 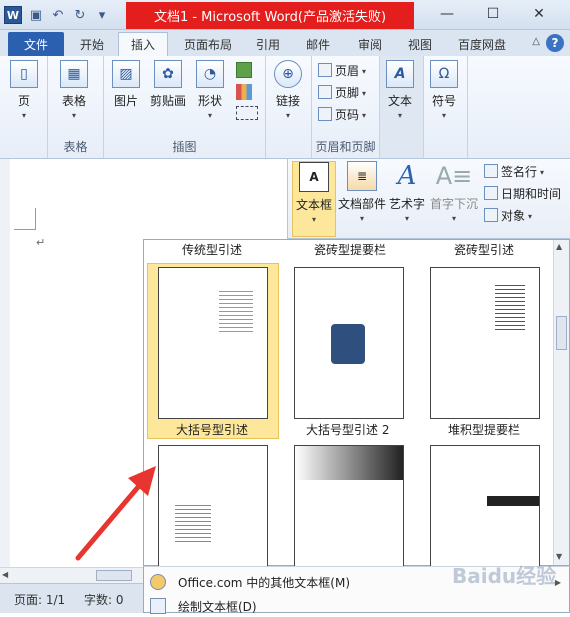 What do you see at coordinates (92, 44) in the screenshot?
I see `tab-home: 开始` at bounding box center [92, 44].